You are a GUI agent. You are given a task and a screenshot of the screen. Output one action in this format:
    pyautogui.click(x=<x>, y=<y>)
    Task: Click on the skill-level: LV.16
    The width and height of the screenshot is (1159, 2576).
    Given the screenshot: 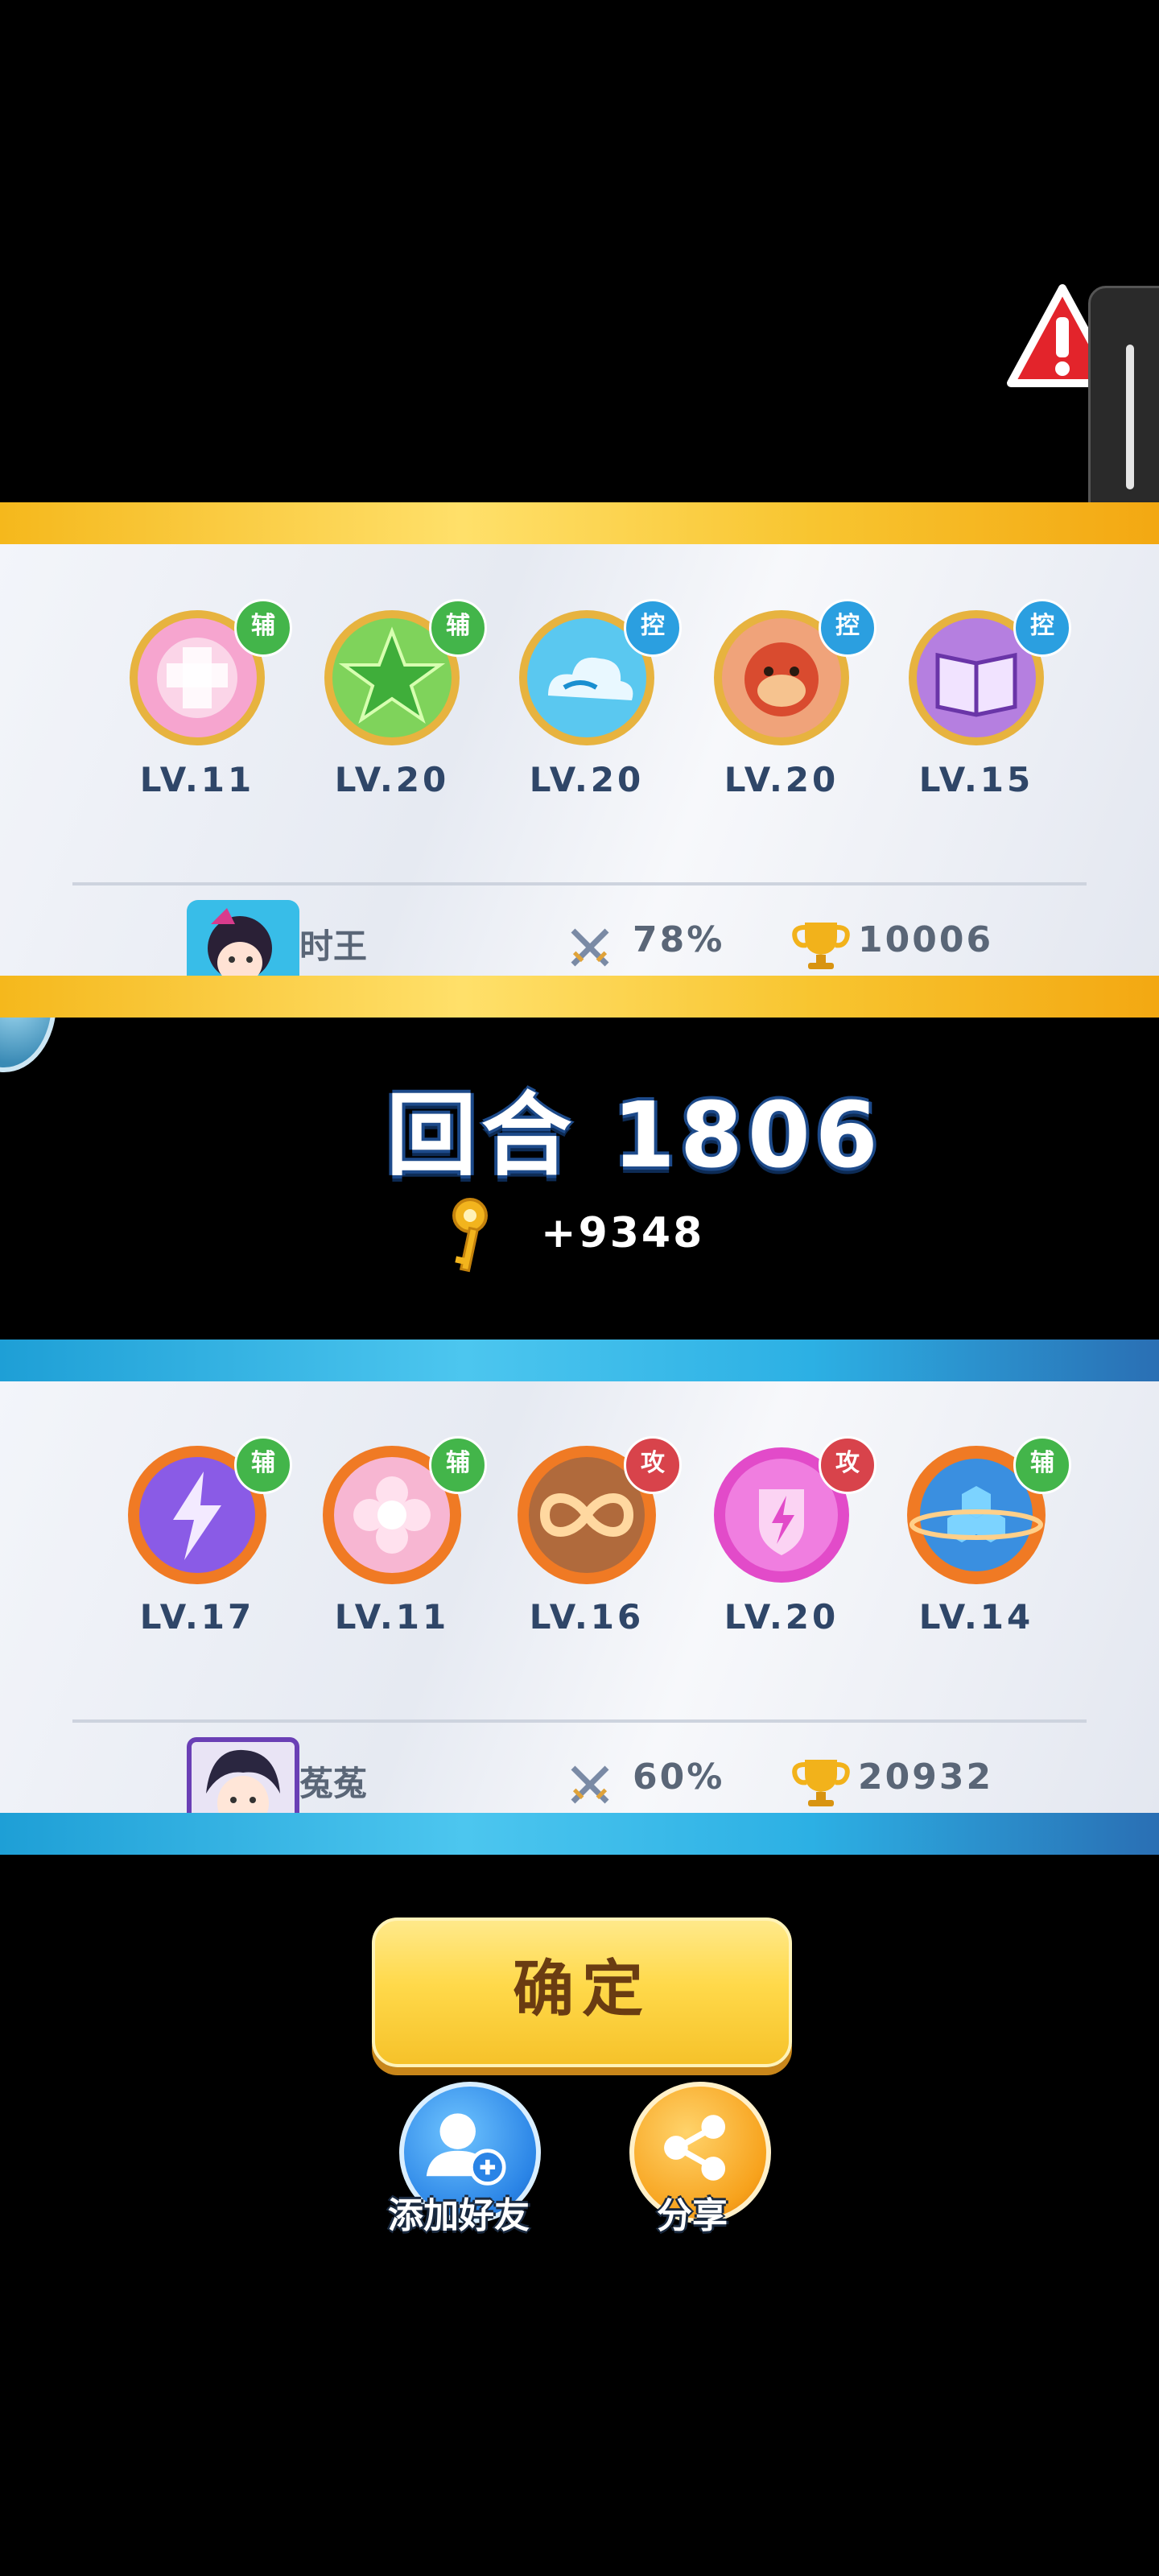 What is the action you would take?
    pyautogui.click(x=587, y=1617)
    